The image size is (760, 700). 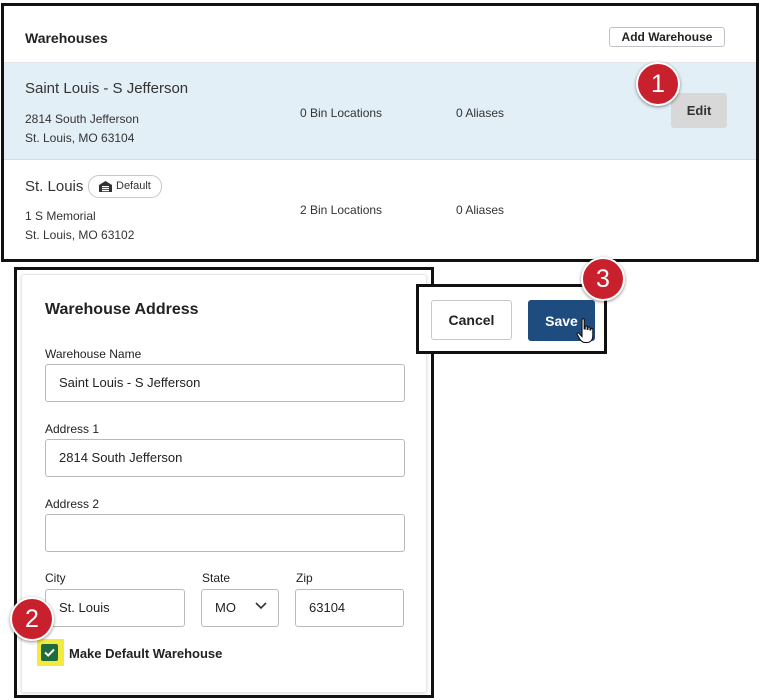 I want to click on checkbox-highlight, so click(x=50, y=652).